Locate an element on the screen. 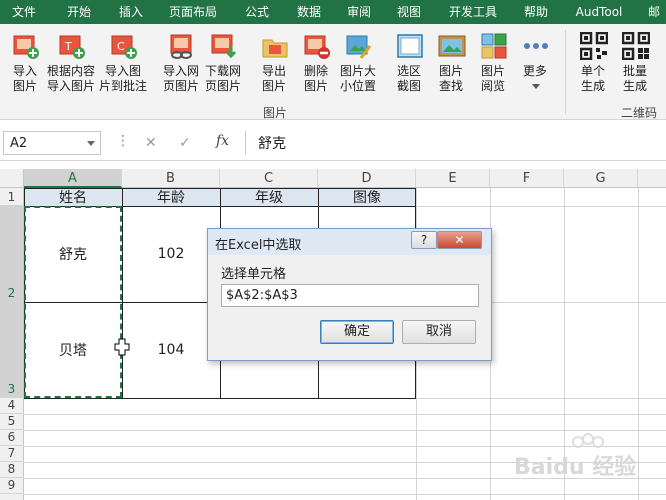  svg-text: Baidu 经验 is located at coordinates (575, 467).